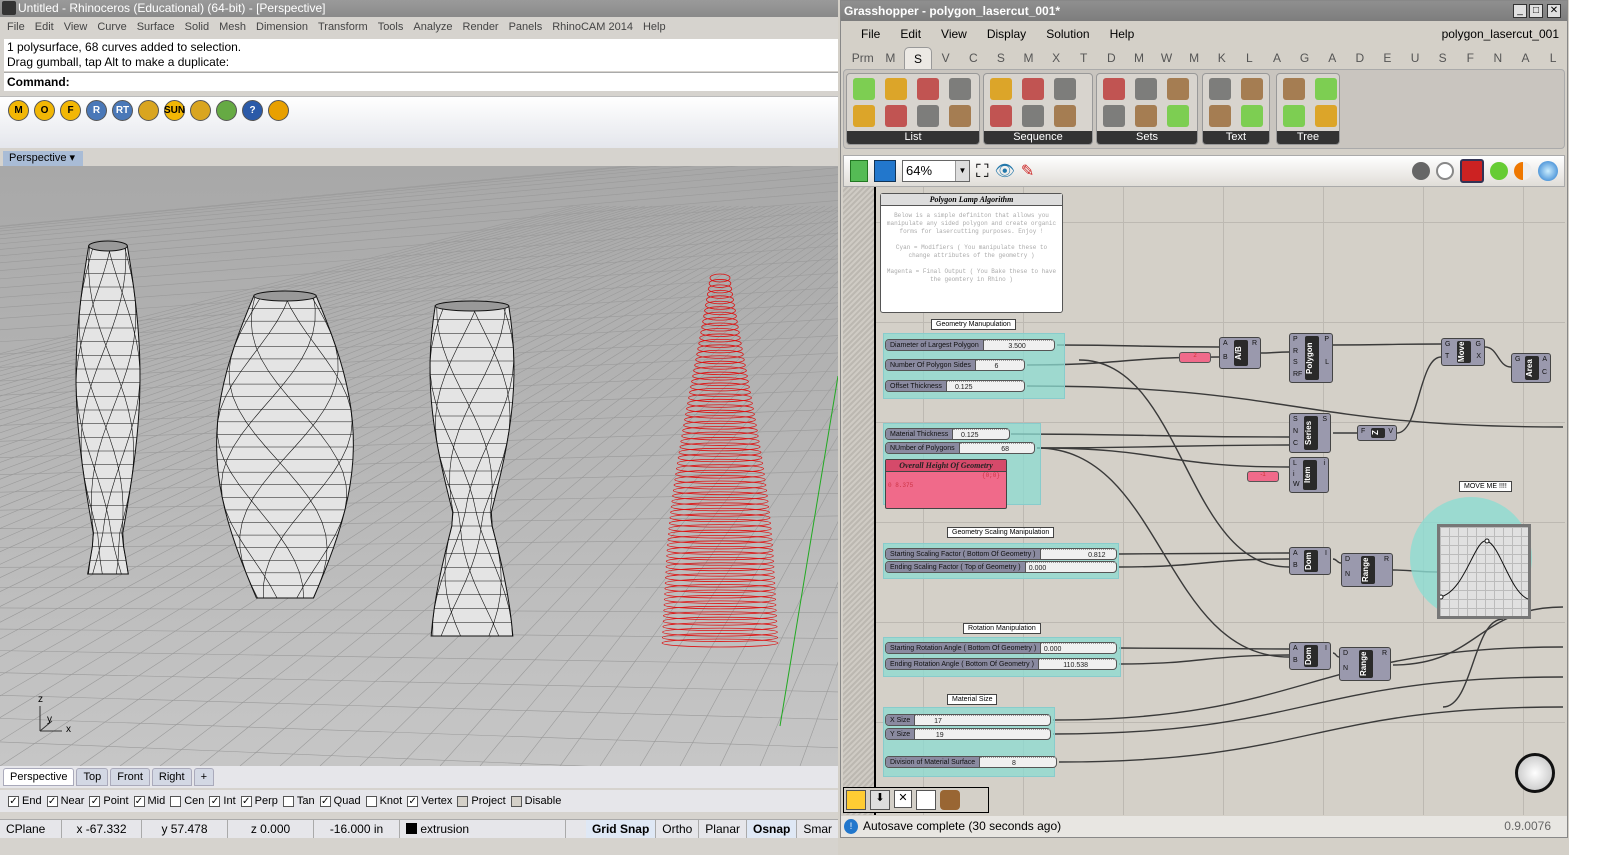  Describe the element at coordinates (122, 110) in the screenshot. I see `rt-icon: RT` at that location.